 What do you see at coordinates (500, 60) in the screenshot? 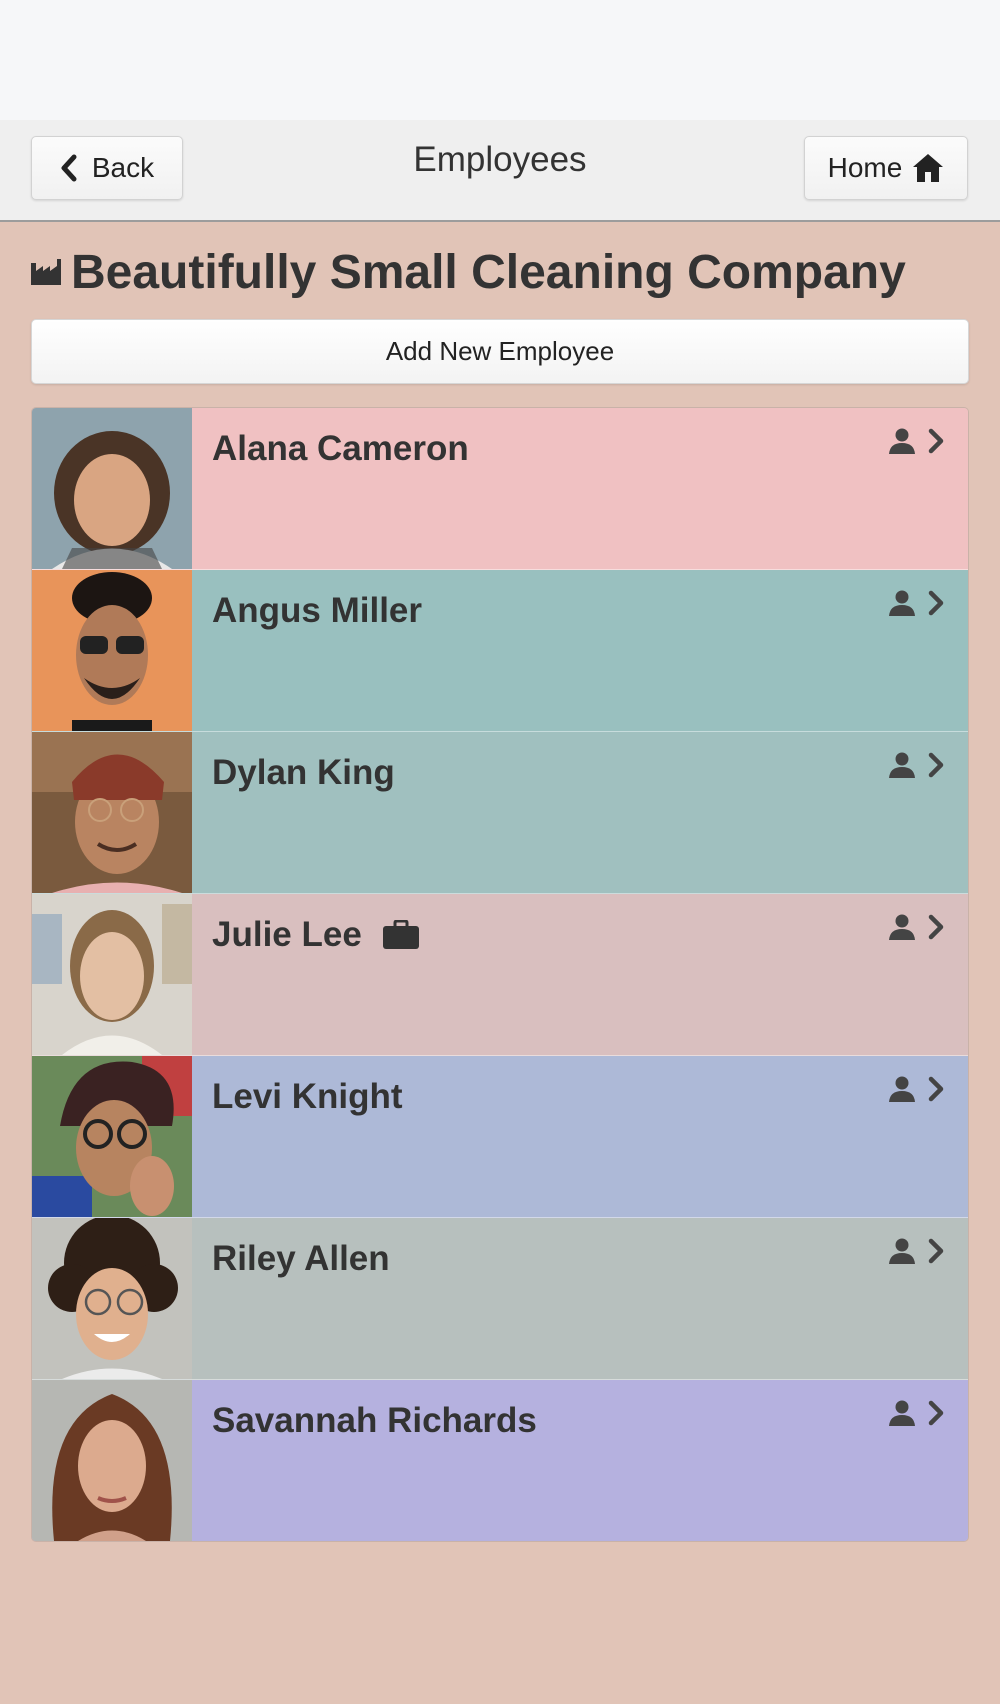
I see `status-area` at bounding box center [500, 60].